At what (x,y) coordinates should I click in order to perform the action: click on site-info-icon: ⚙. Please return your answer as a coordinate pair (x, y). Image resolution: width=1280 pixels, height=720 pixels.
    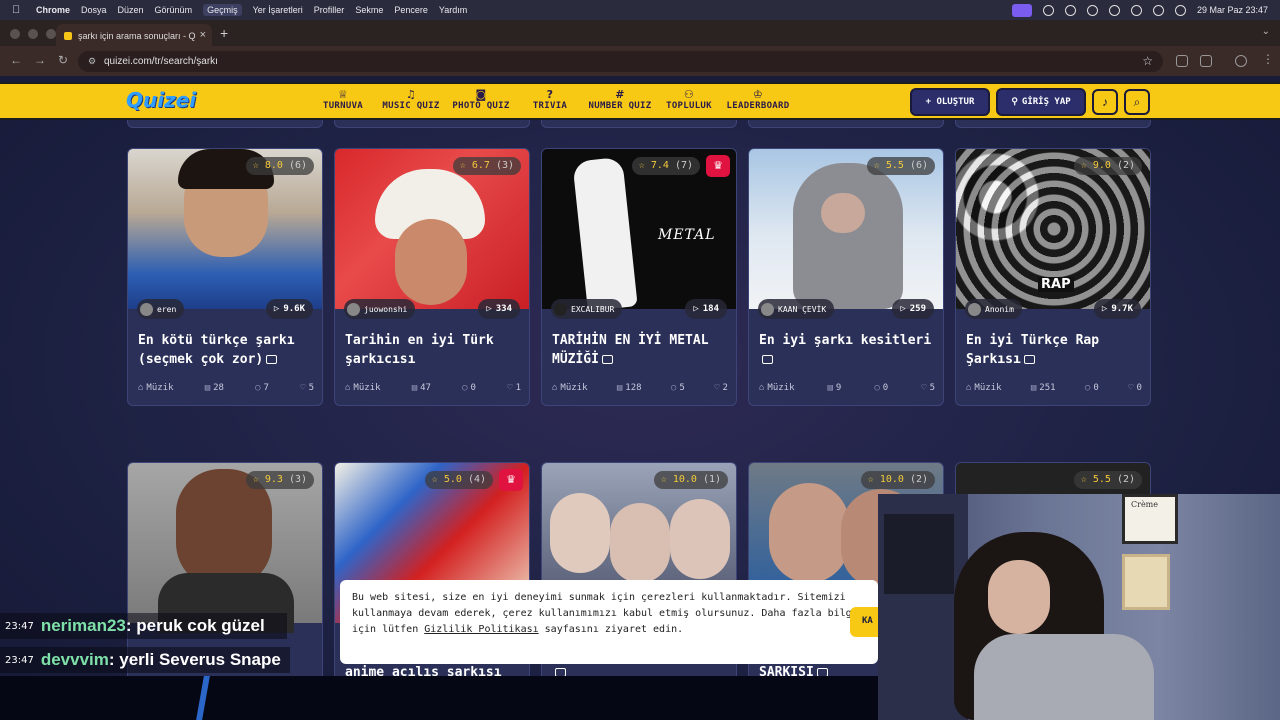
    Looking at the image, I should click on (92, 61).